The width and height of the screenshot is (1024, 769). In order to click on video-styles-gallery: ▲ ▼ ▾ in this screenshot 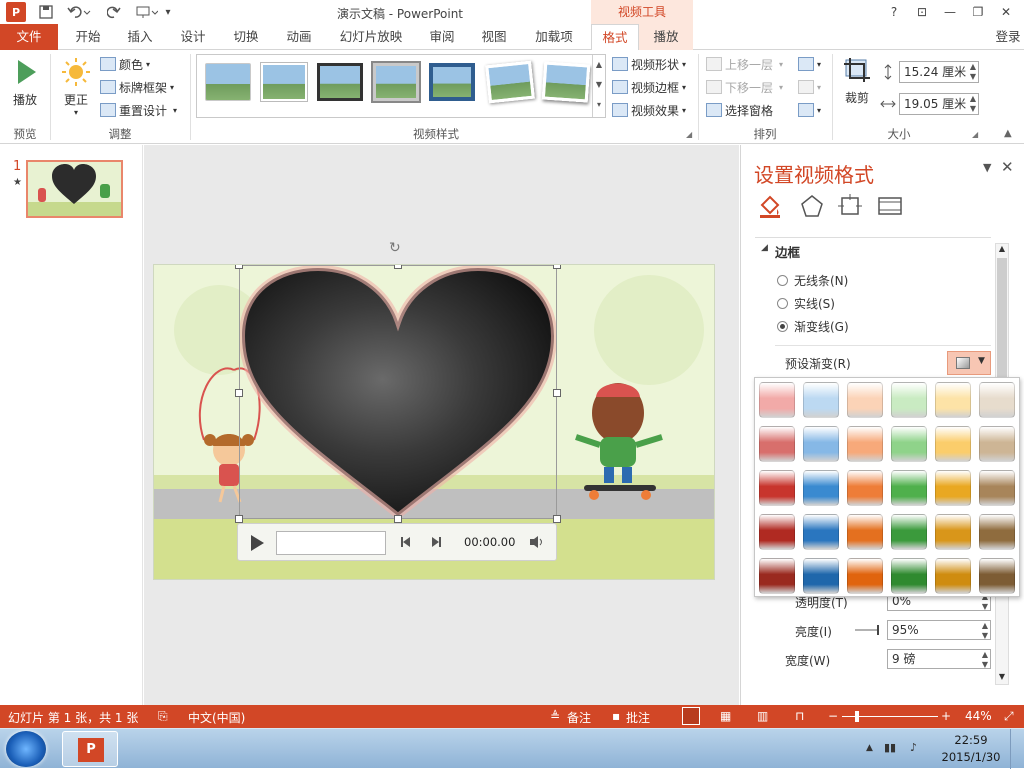, I will do `click(401, 86)`.